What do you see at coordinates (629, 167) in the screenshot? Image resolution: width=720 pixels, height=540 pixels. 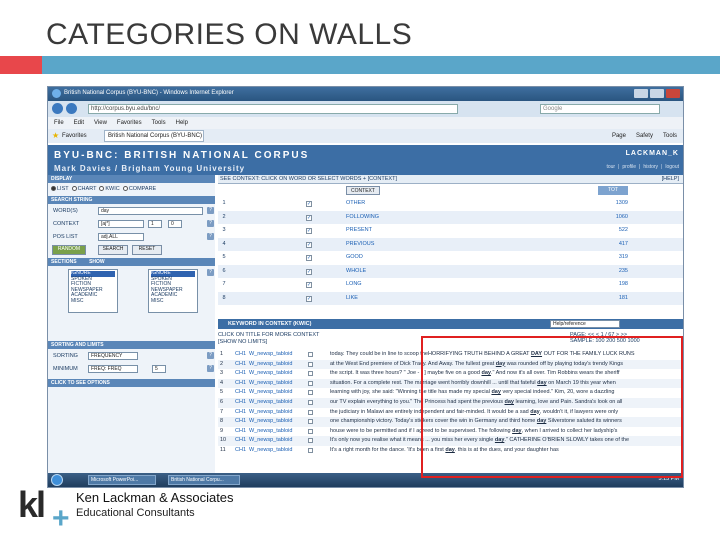 I see `link-profile: profile` at bounding box center [629, 167].